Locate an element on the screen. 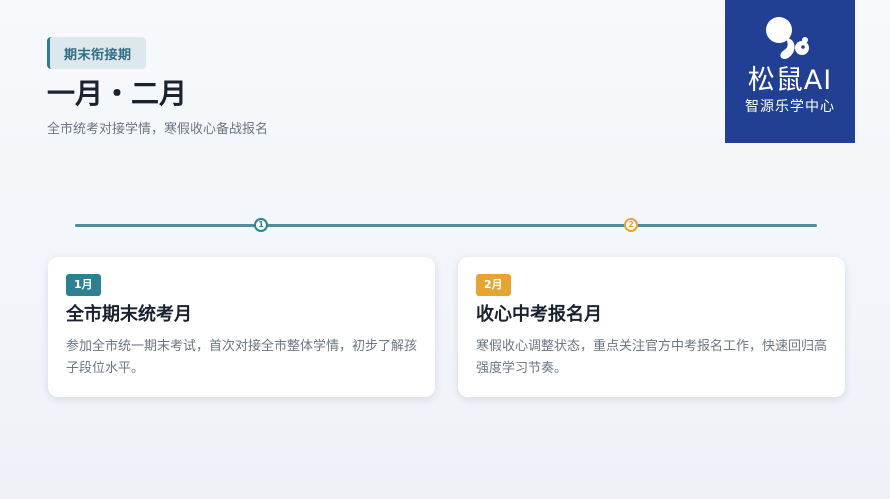 The height and width of the screenshot is (499, 890). squirrel-icon is located at coordinates (787, 38).